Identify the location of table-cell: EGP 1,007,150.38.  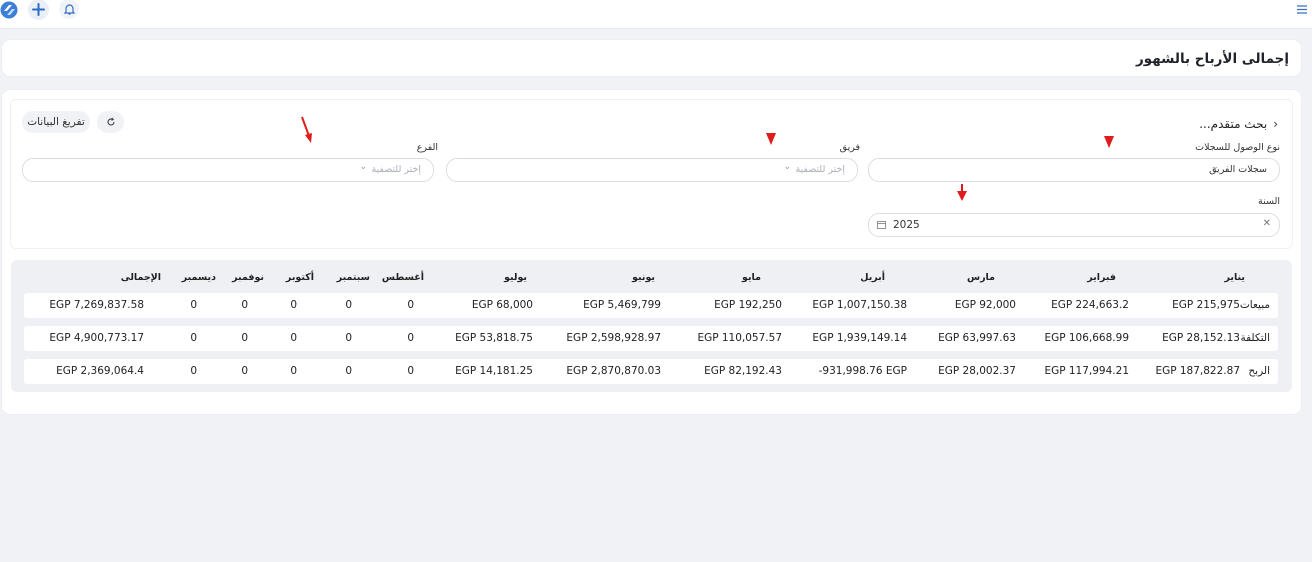
(859, 305).